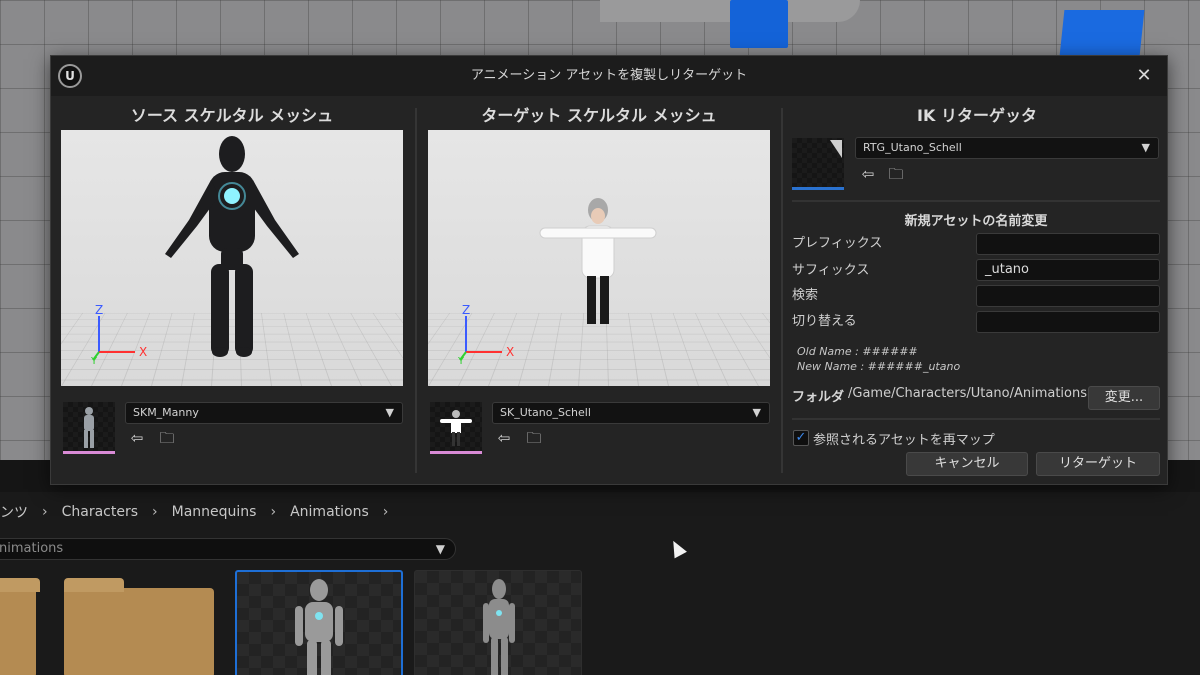 This screenshot has height=675, width=1200. I want to click on ik-retargeter-heading: IK リターゲッタ, so click(977, 115).